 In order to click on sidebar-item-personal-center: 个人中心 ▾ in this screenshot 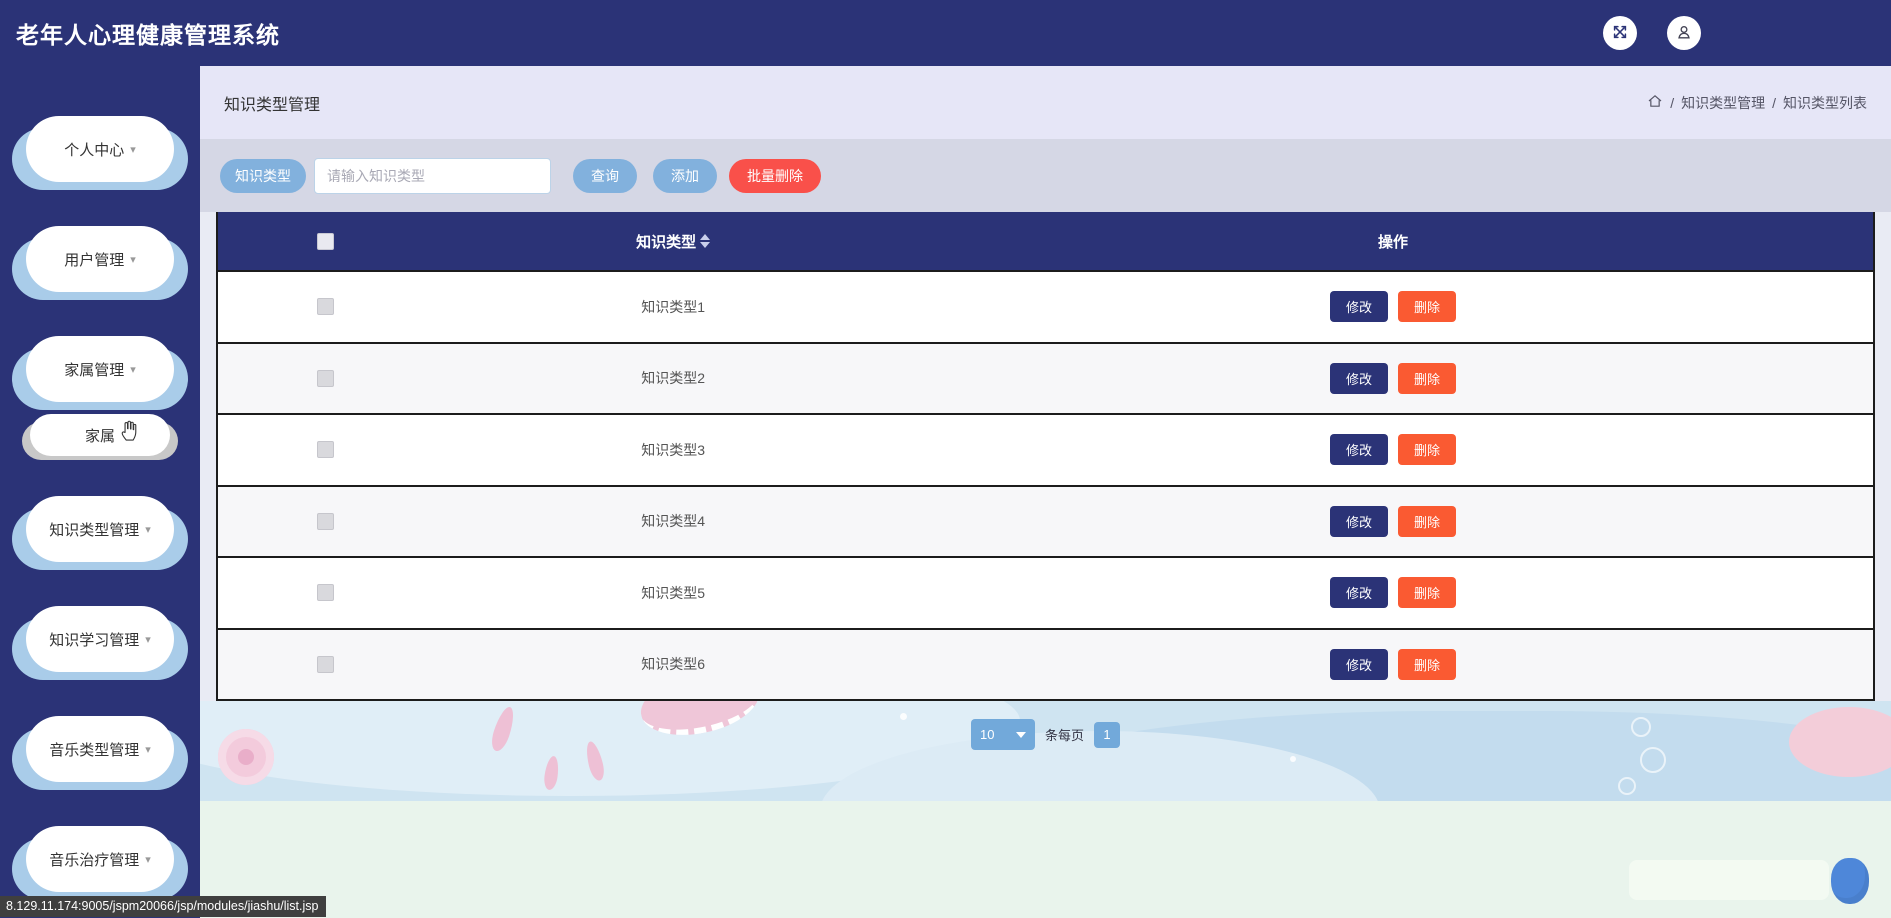, I will do `click(100, 153)`.